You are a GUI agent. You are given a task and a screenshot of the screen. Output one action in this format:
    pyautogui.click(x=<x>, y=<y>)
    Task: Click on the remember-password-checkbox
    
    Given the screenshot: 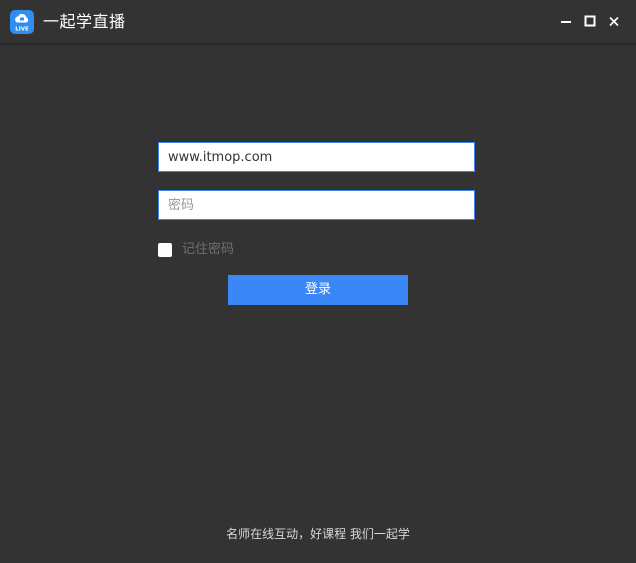 What is the action you would take?
    pyautogui.click(x=165, y=250)
    